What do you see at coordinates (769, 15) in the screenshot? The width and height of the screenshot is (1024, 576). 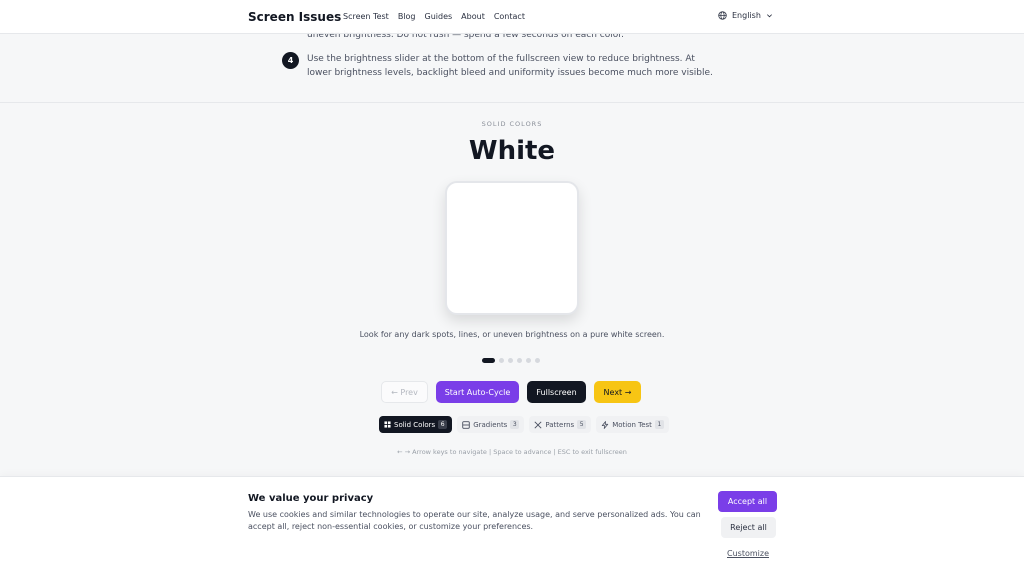 I see `chevron-down-icon` at bounding box center [769, 15].